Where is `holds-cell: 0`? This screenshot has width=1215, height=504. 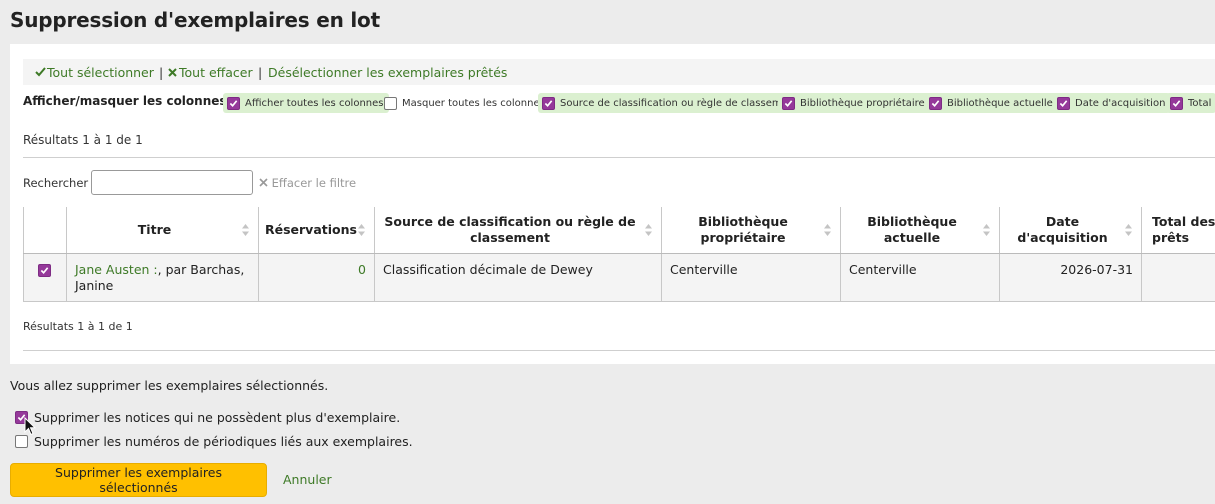
holds-cell: 0 is located at coordinates (316, 277).